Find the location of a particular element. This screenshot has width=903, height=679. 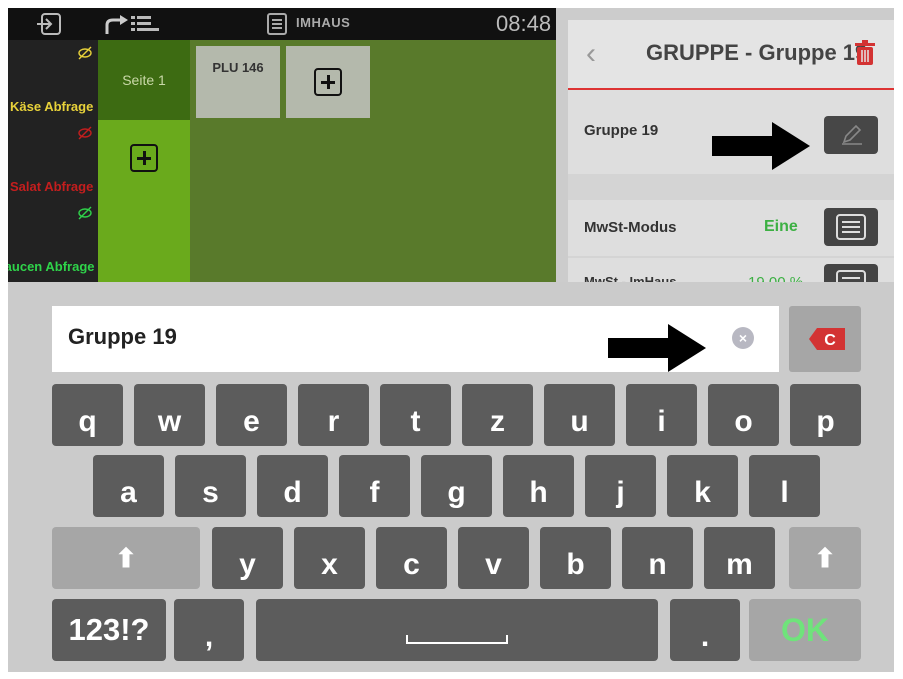

key-h: h is located at coordinates (538, 486).